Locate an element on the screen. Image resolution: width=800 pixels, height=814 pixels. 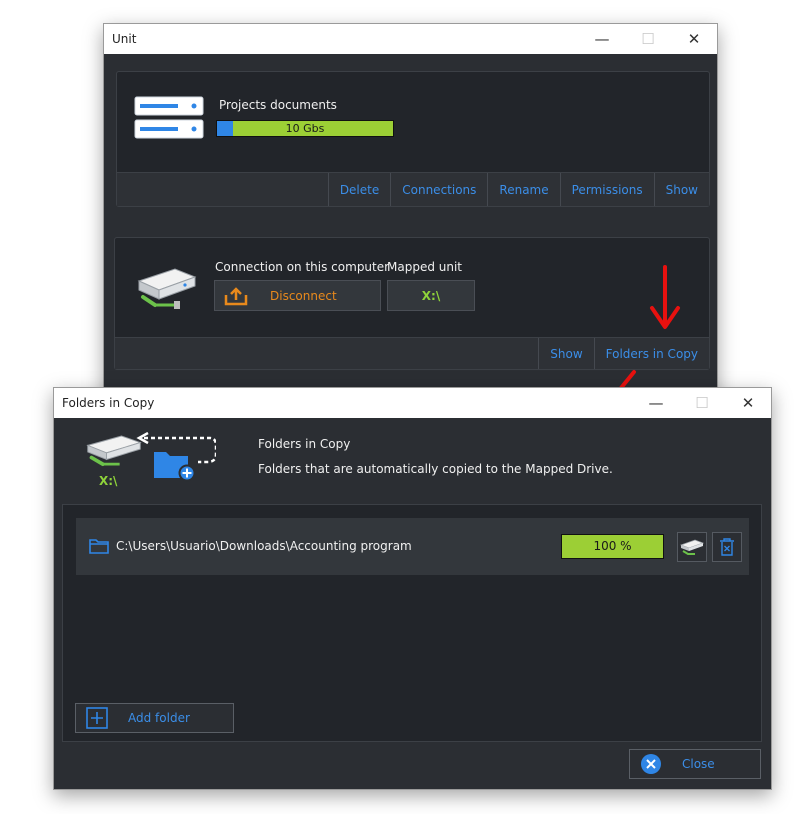
mapped-unit-value: X:\ is located at coordinates (431, 295).